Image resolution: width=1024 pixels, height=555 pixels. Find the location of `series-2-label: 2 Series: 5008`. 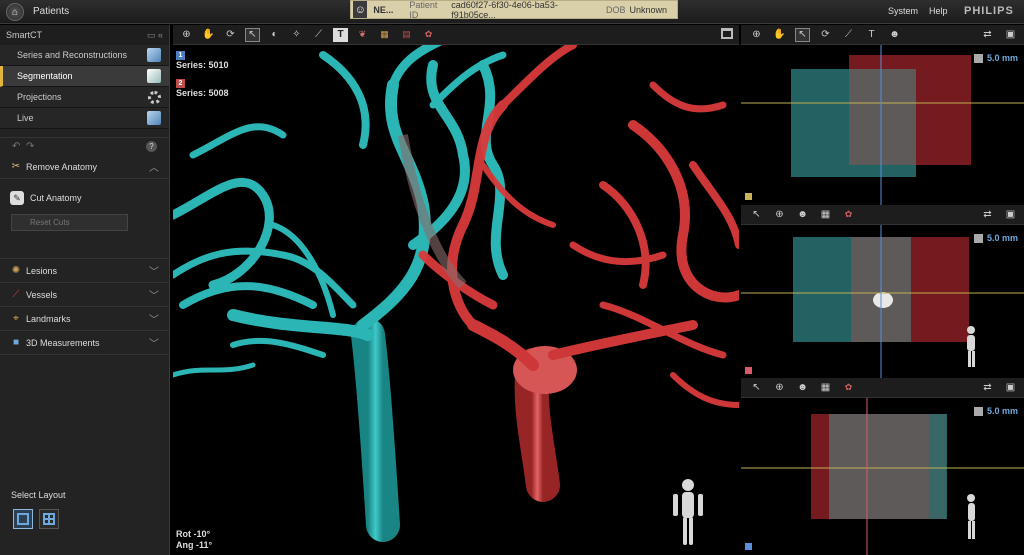

series-2-label: 2 Series: 5008 is located at coordinates (202, 87).